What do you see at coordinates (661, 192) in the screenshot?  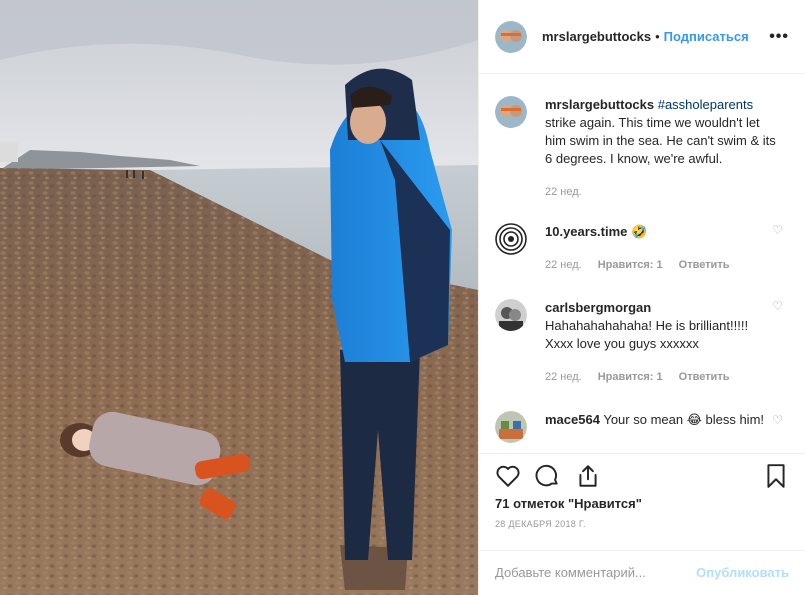 I see `caption-meta: 22 нед.` at bounding box center [661, 192].